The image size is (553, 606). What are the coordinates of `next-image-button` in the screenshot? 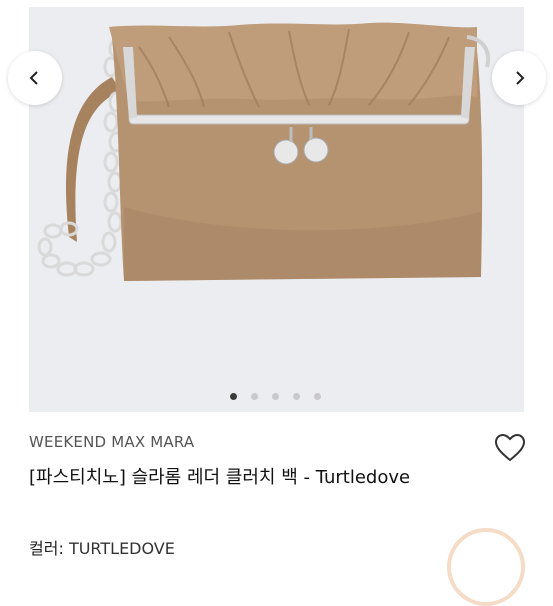 It's located at (519, 78).